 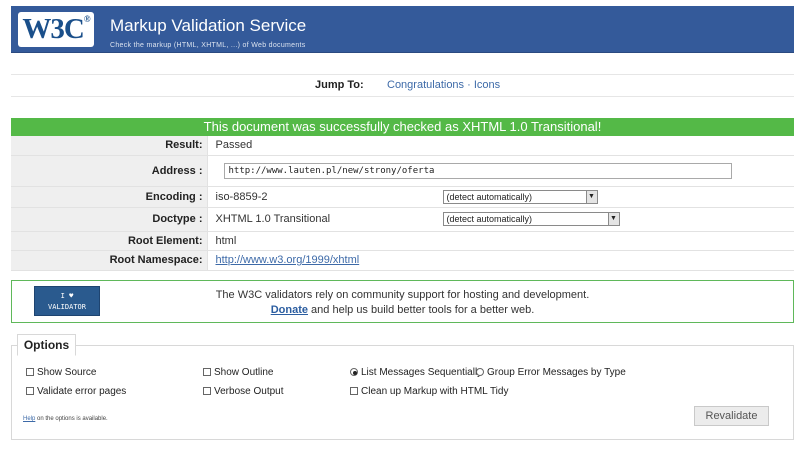 I want to click on list-sequential-radio, so click(x=354, y=372).